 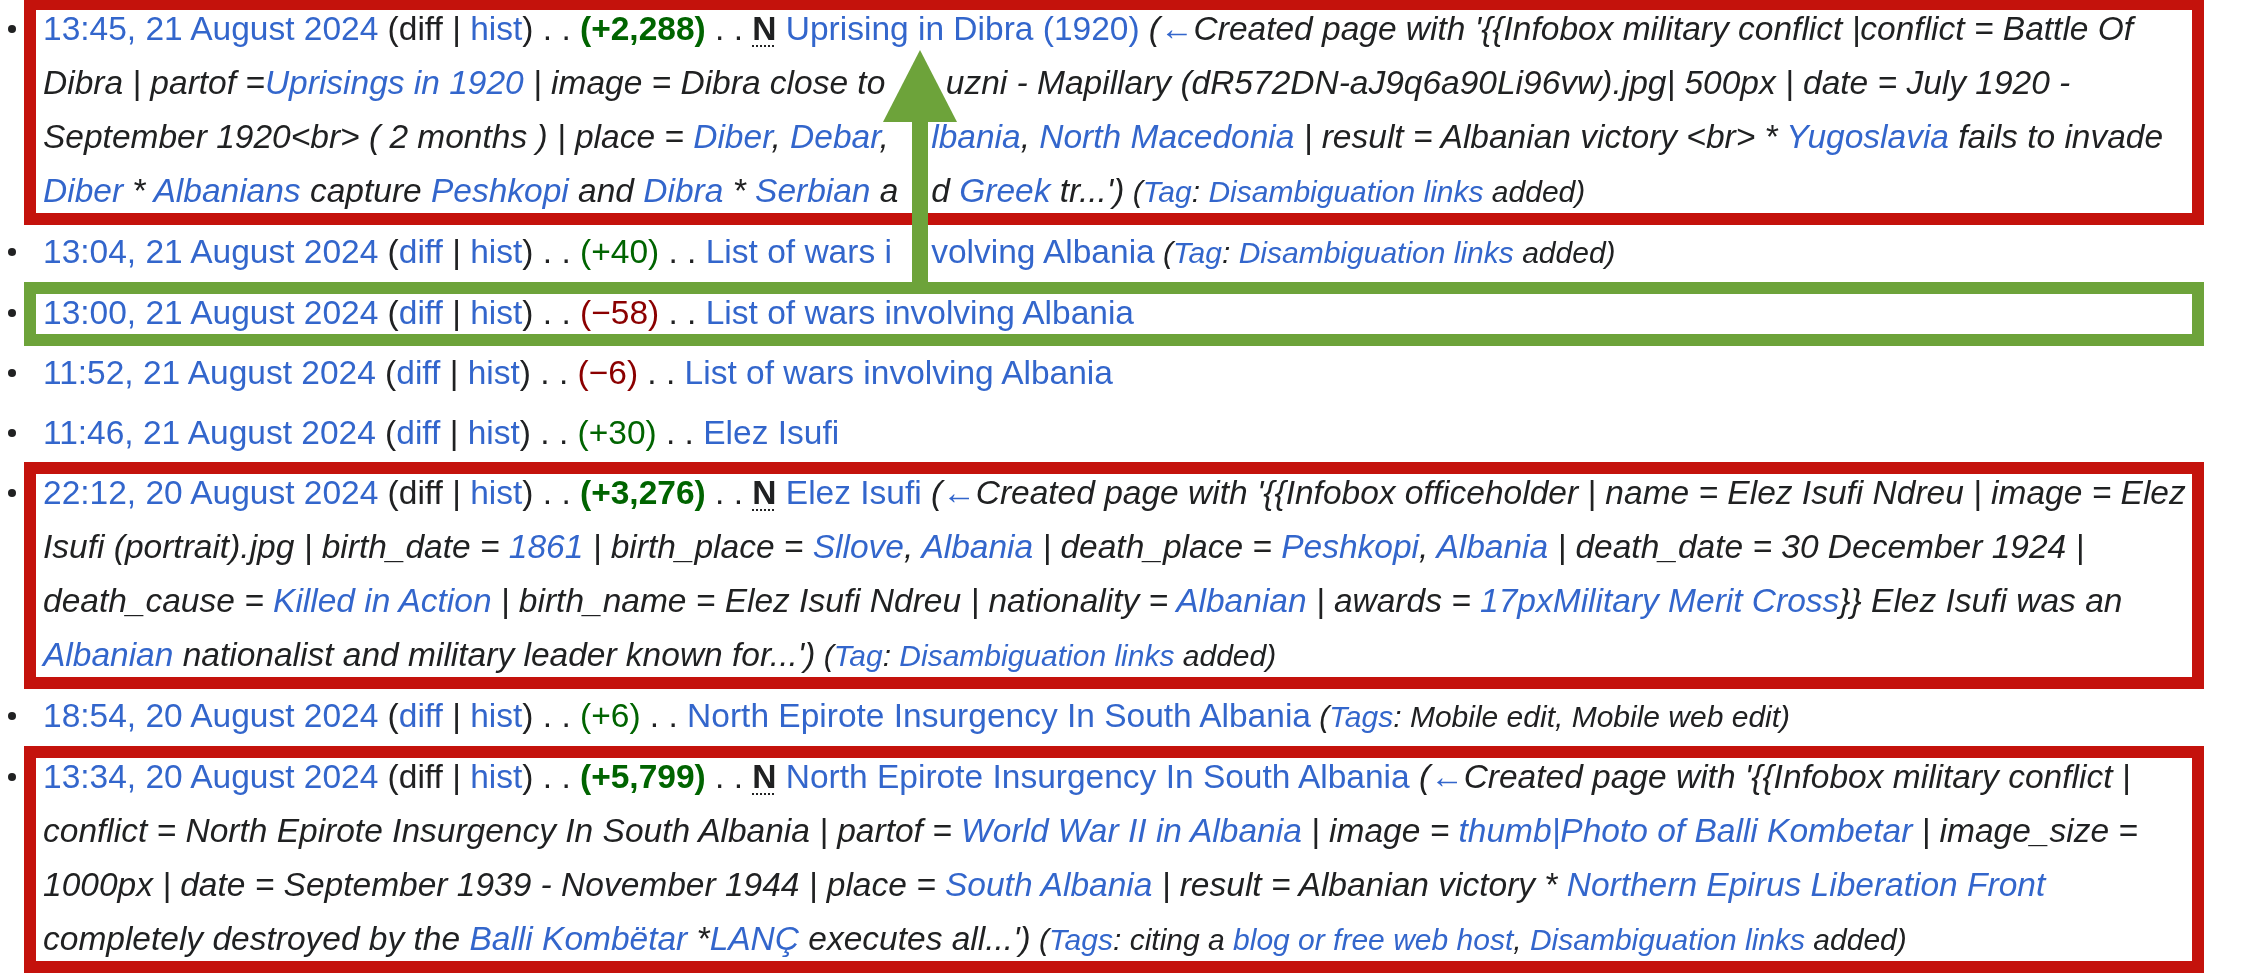 I want to click on summary-link: Albanians, so click(x=227, y=190).